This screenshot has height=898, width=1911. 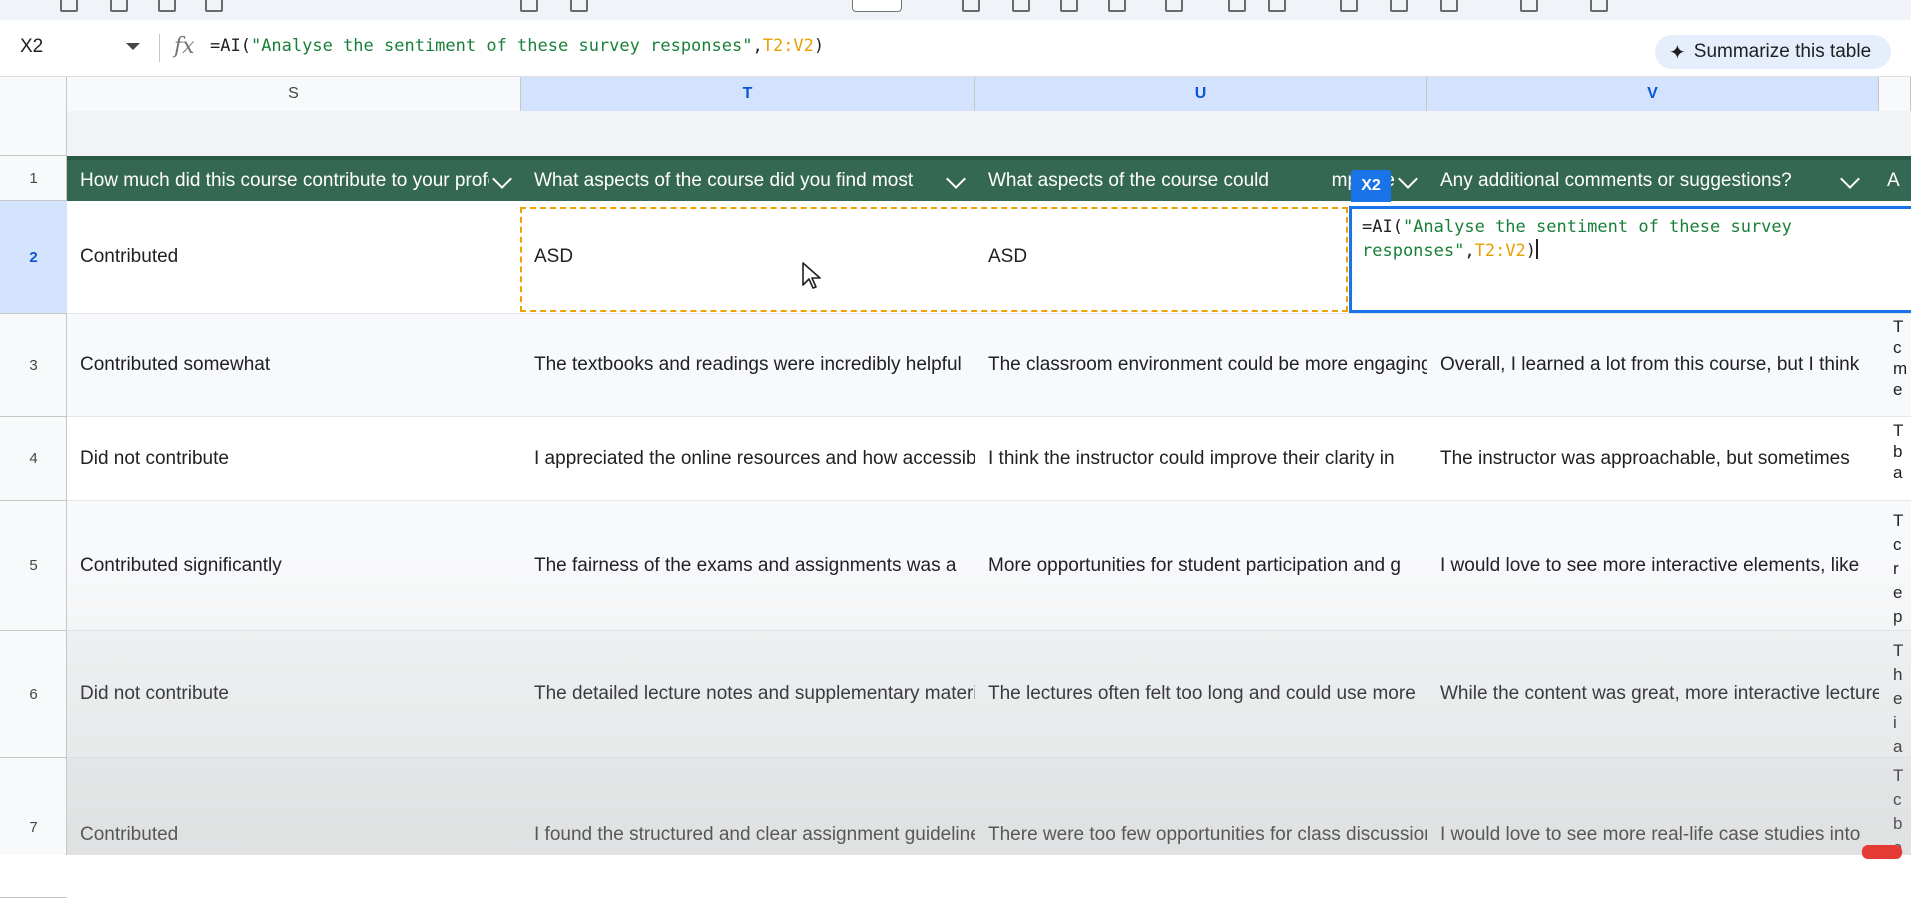 What do you see at coordinates (33, 178) in the screenshot?
I see `row-header-1: 1` at bounding box center [33, 178].